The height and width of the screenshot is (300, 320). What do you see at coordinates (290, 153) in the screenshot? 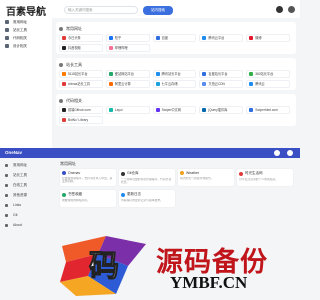
I see `settings-icon` at bounding box center [290, 153].